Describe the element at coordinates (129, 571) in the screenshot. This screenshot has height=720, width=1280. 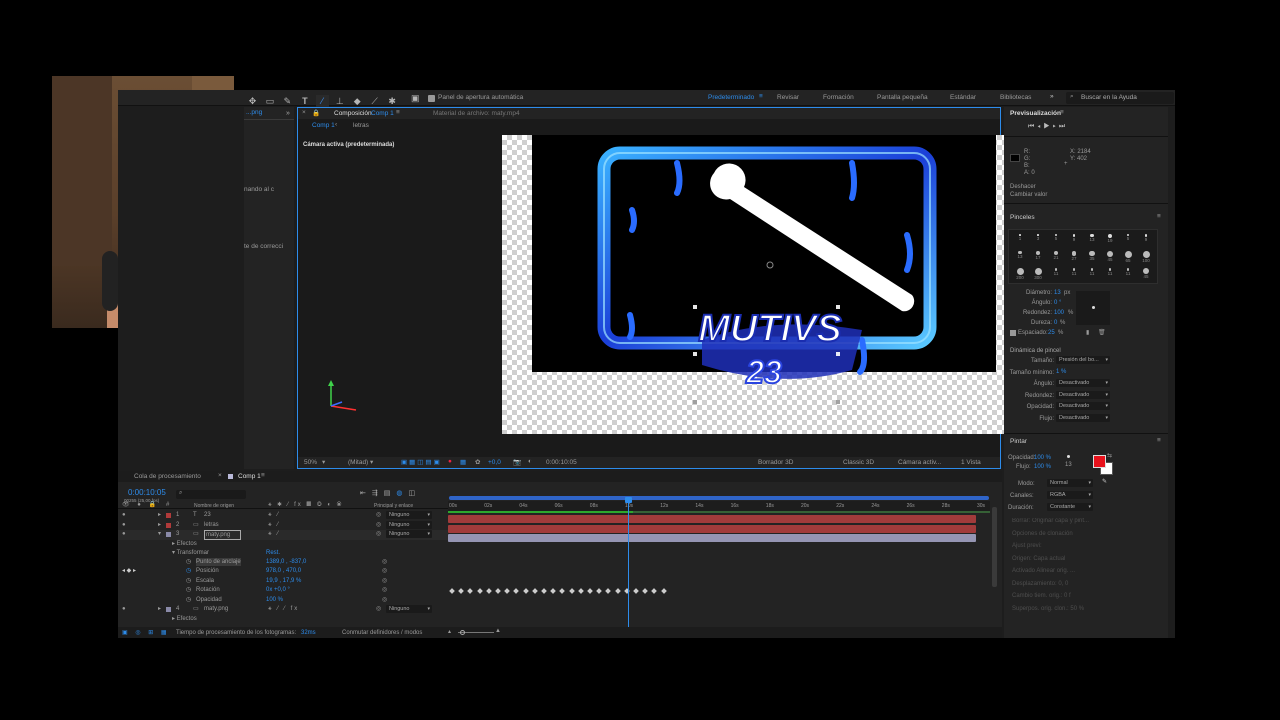
I see `keyframe-nav-icon: ◂ ◆ ▸` at that location.